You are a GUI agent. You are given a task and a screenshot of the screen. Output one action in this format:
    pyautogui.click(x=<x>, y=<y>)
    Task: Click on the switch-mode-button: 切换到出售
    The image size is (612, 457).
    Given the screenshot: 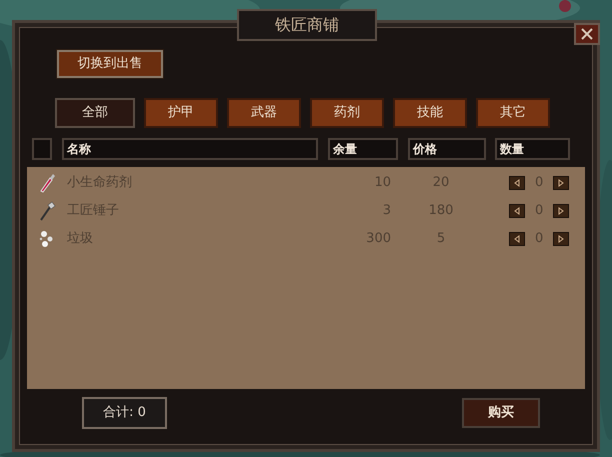 What is the action you would take?
    pyautogui.click(x=110, y=64)
    